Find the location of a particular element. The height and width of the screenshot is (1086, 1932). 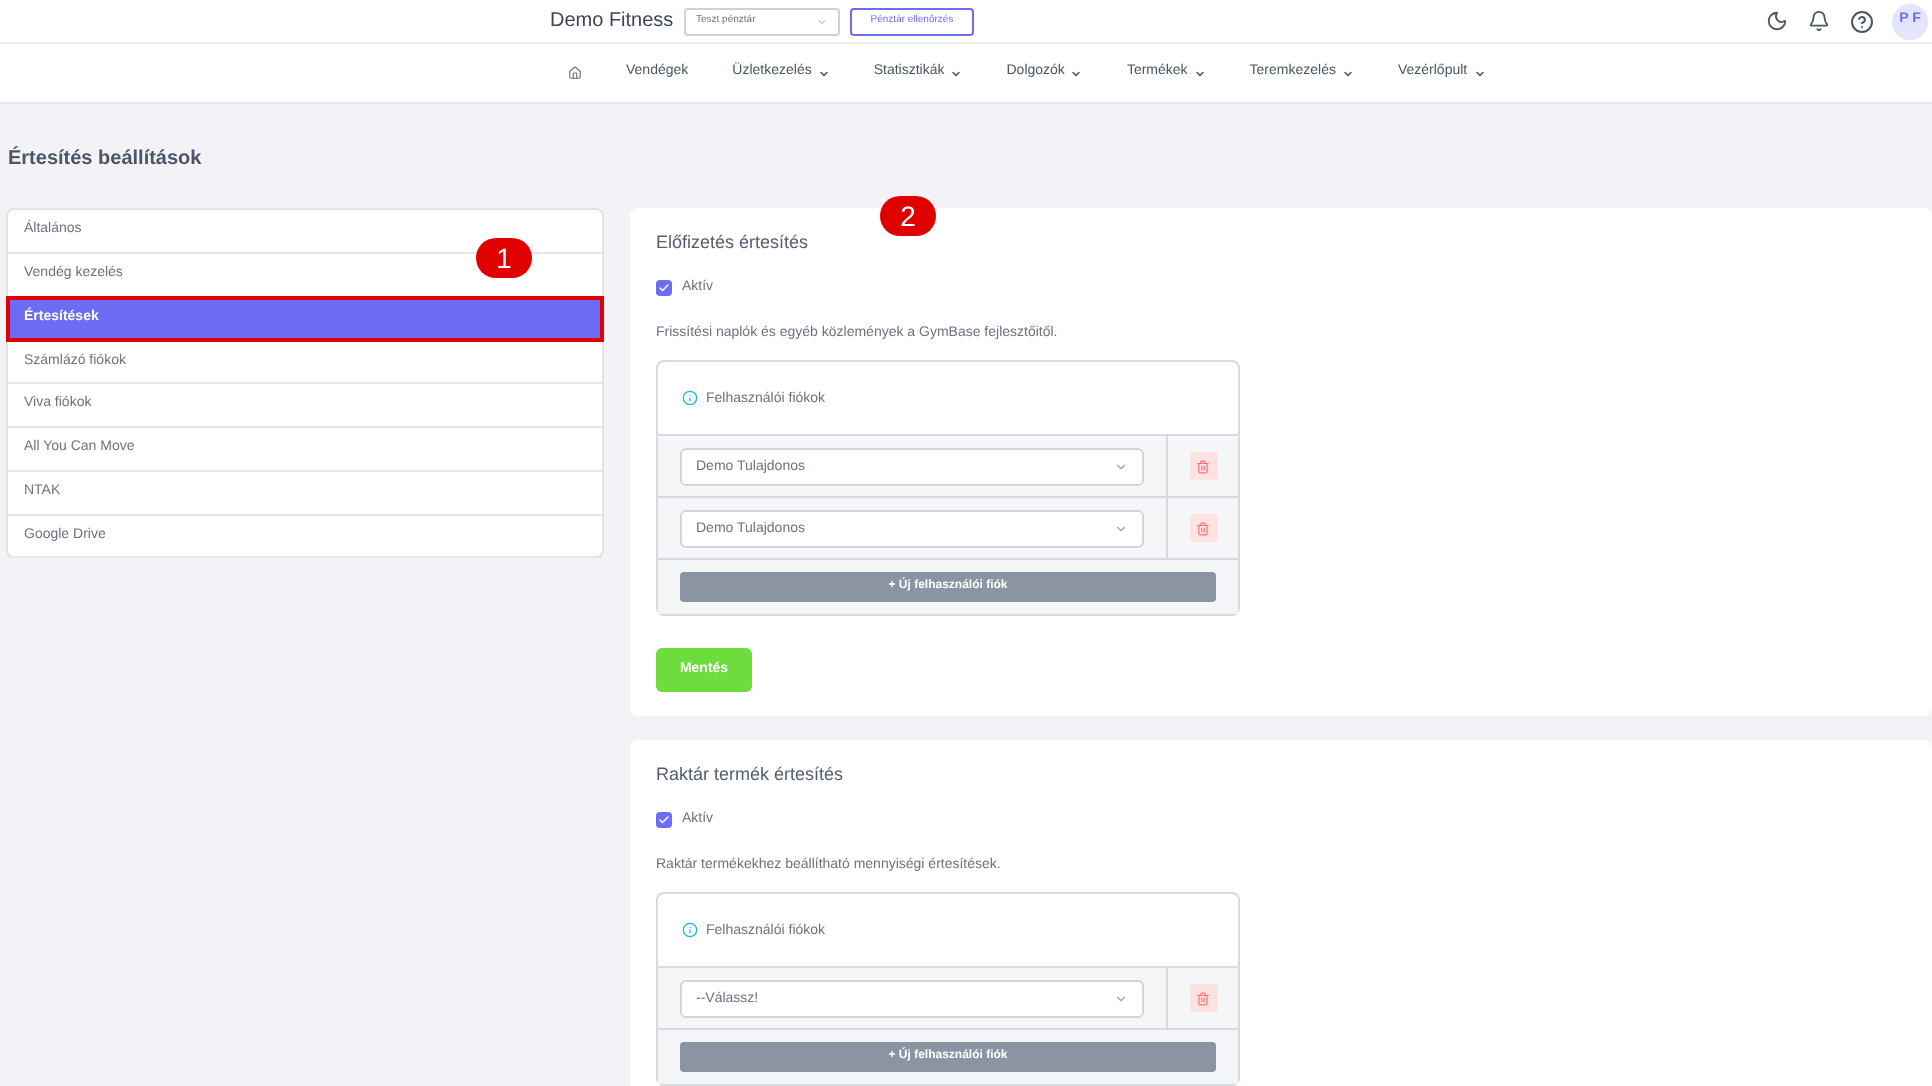

callout-marker: 2 is located at coordinates (908, 216).